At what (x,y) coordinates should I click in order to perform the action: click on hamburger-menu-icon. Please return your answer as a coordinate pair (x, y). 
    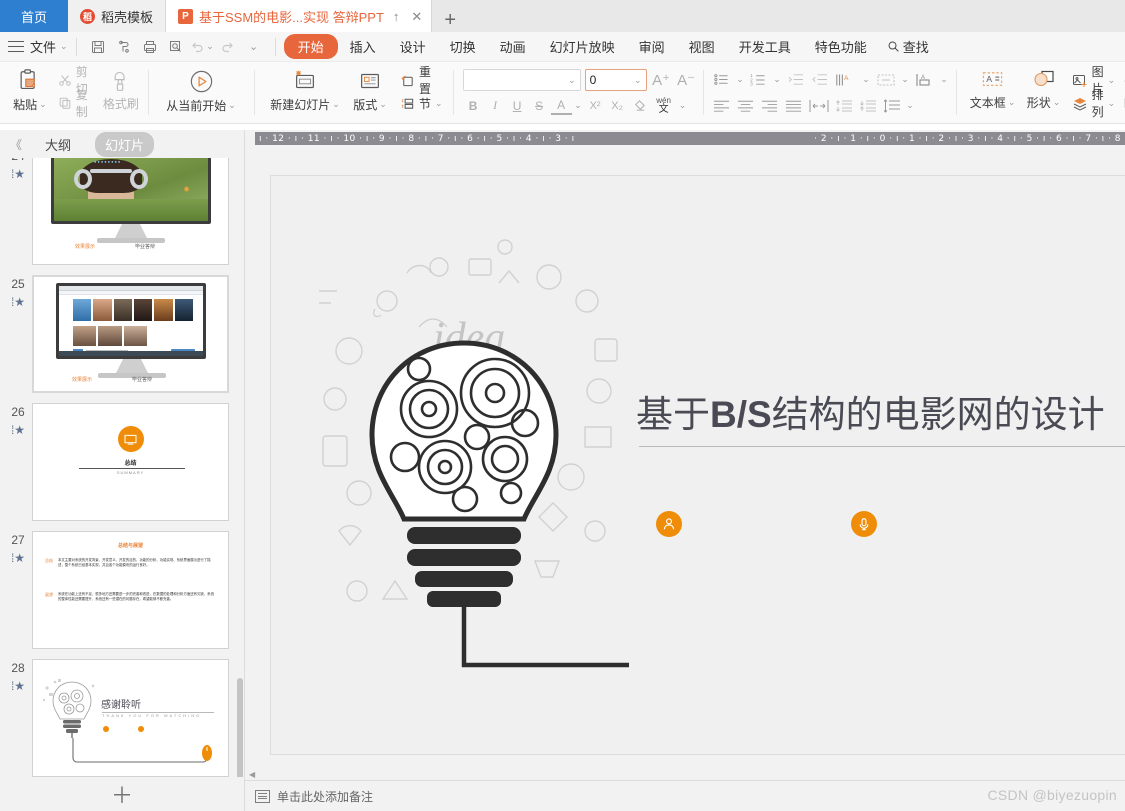
    Looking at the image, I should click on (16, 46).